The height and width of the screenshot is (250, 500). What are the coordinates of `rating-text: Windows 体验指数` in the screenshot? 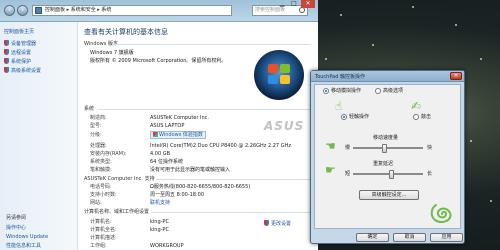 It's located at (181, 135).